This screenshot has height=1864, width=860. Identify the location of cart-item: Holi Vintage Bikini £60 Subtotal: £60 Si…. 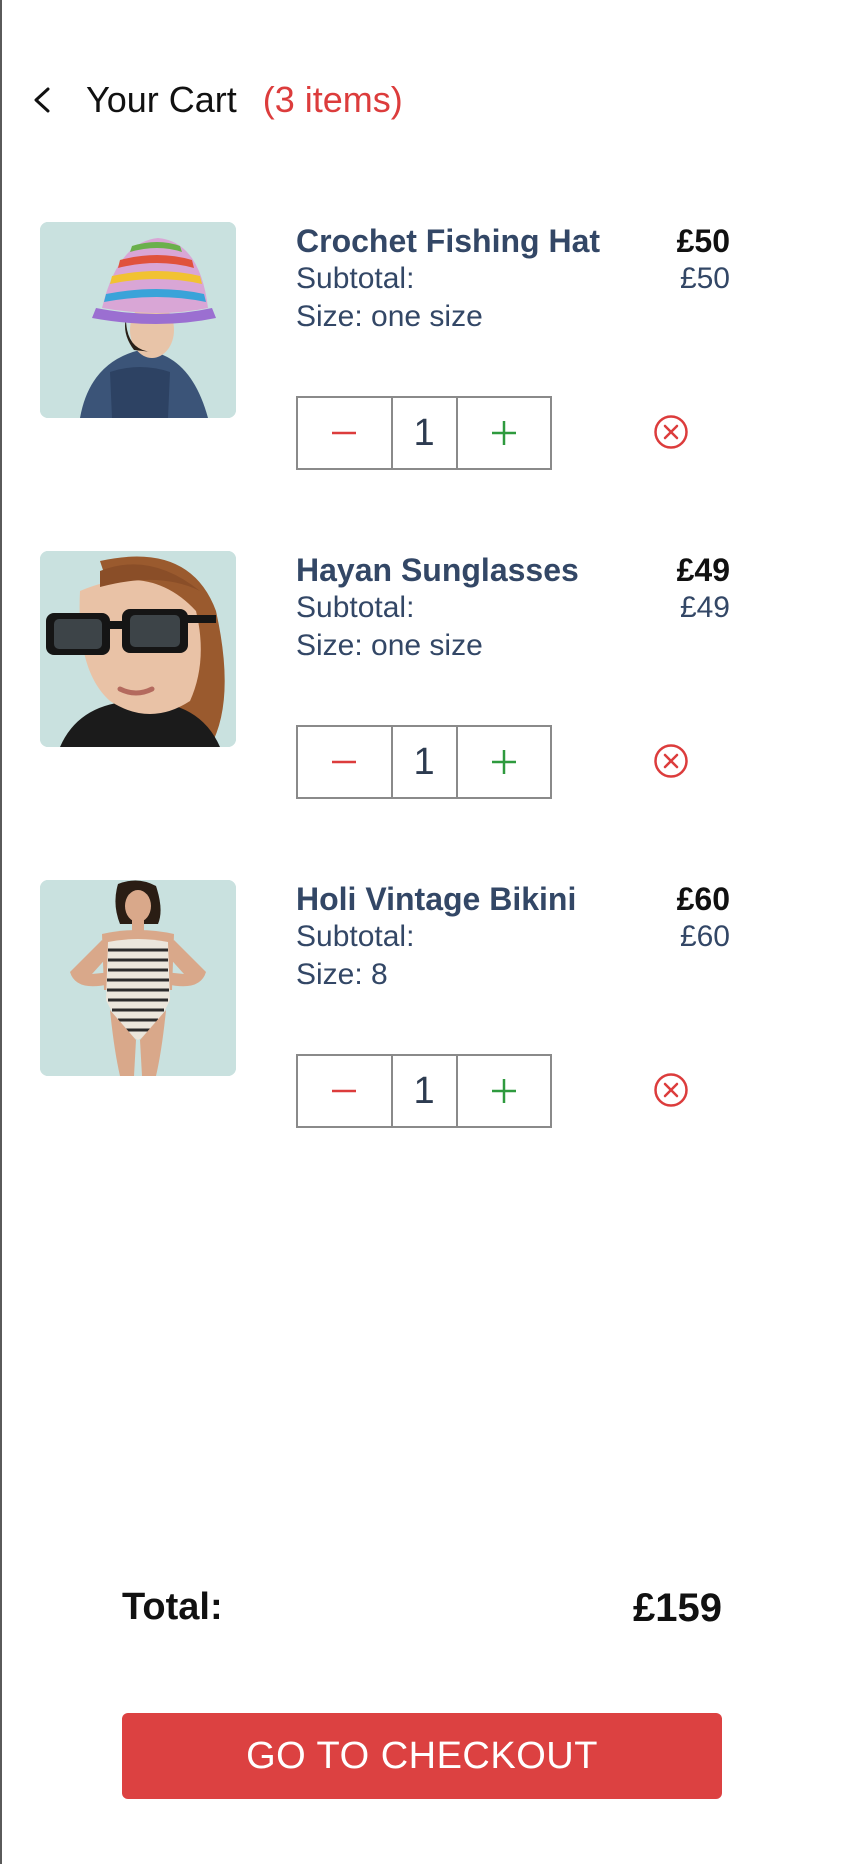
(385, 1020).